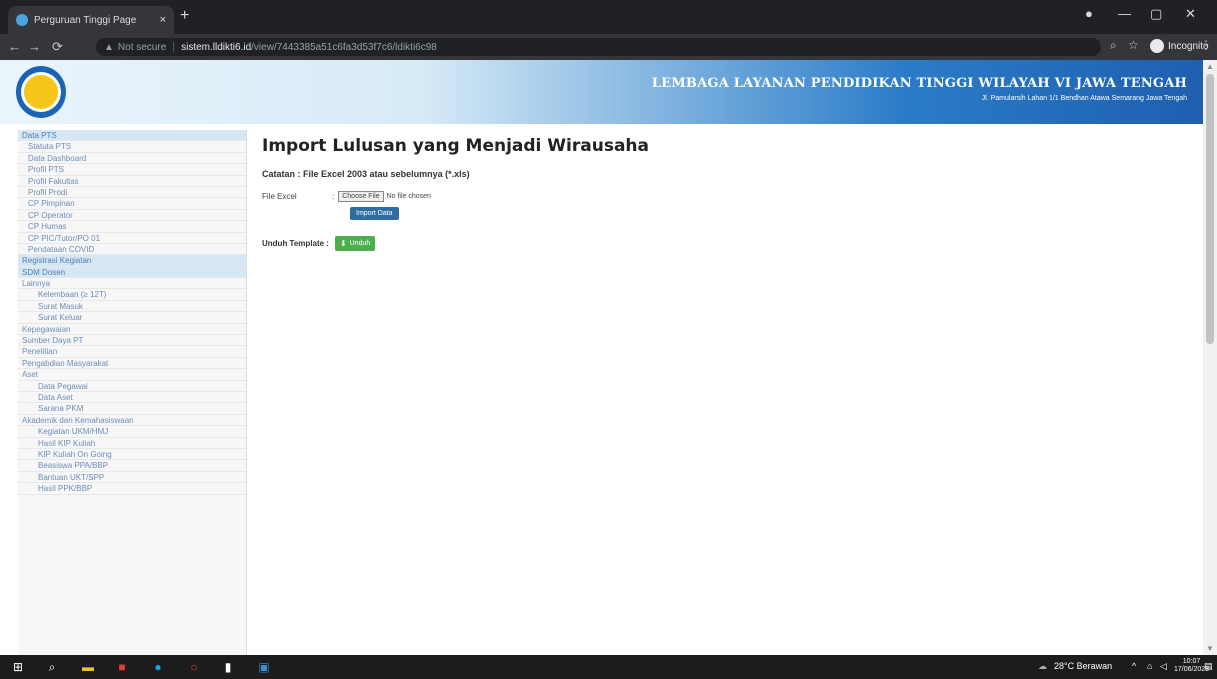  What do you see at coordinates (109, 47) in the screenshot?
I see `warning-icon: ▲` at bounding box center [109, 47].